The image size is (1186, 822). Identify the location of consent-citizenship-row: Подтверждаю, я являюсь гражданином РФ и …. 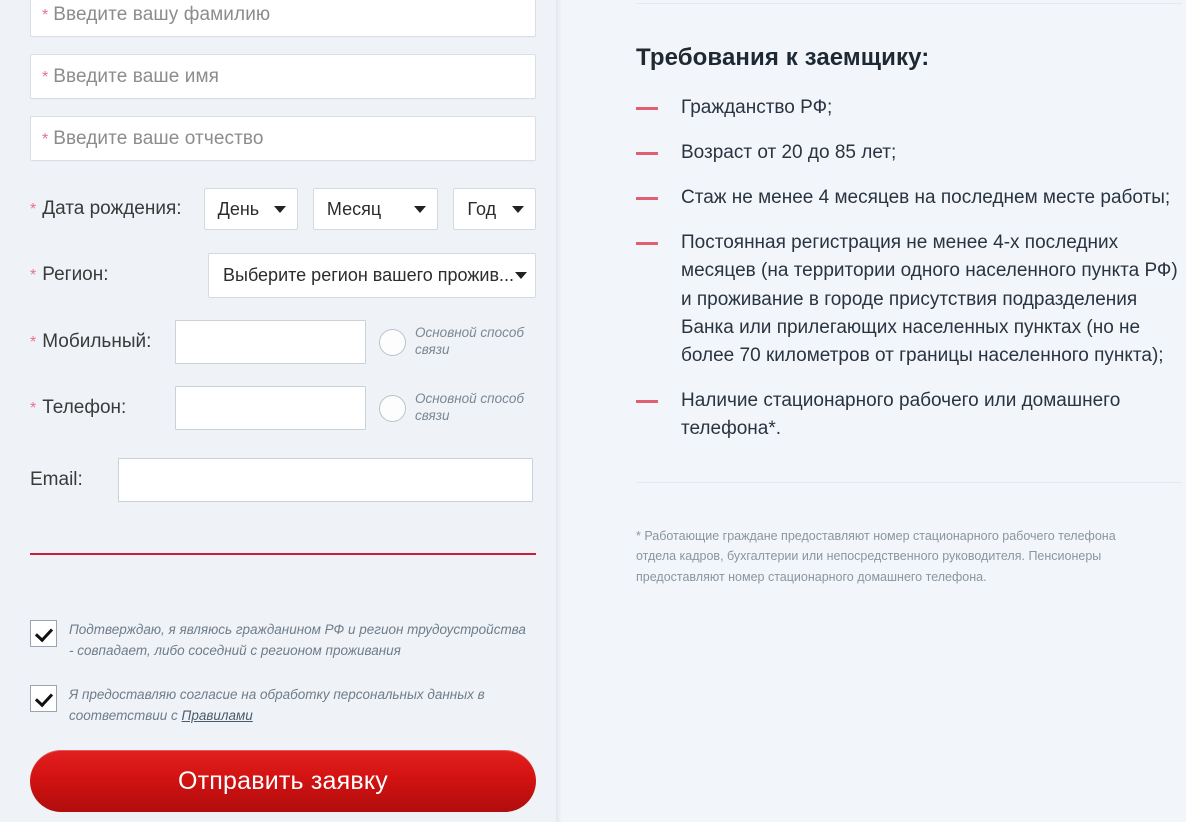
(283, 640).